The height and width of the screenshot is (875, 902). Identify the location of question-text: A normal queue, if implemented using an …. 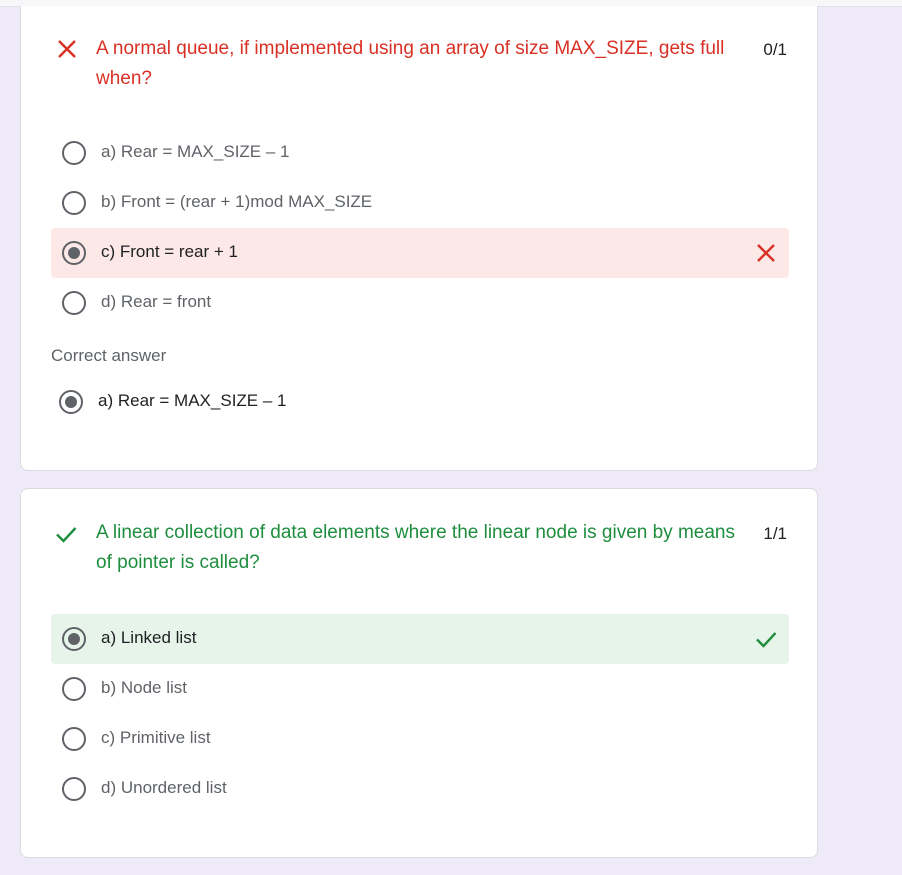
(410, 63).